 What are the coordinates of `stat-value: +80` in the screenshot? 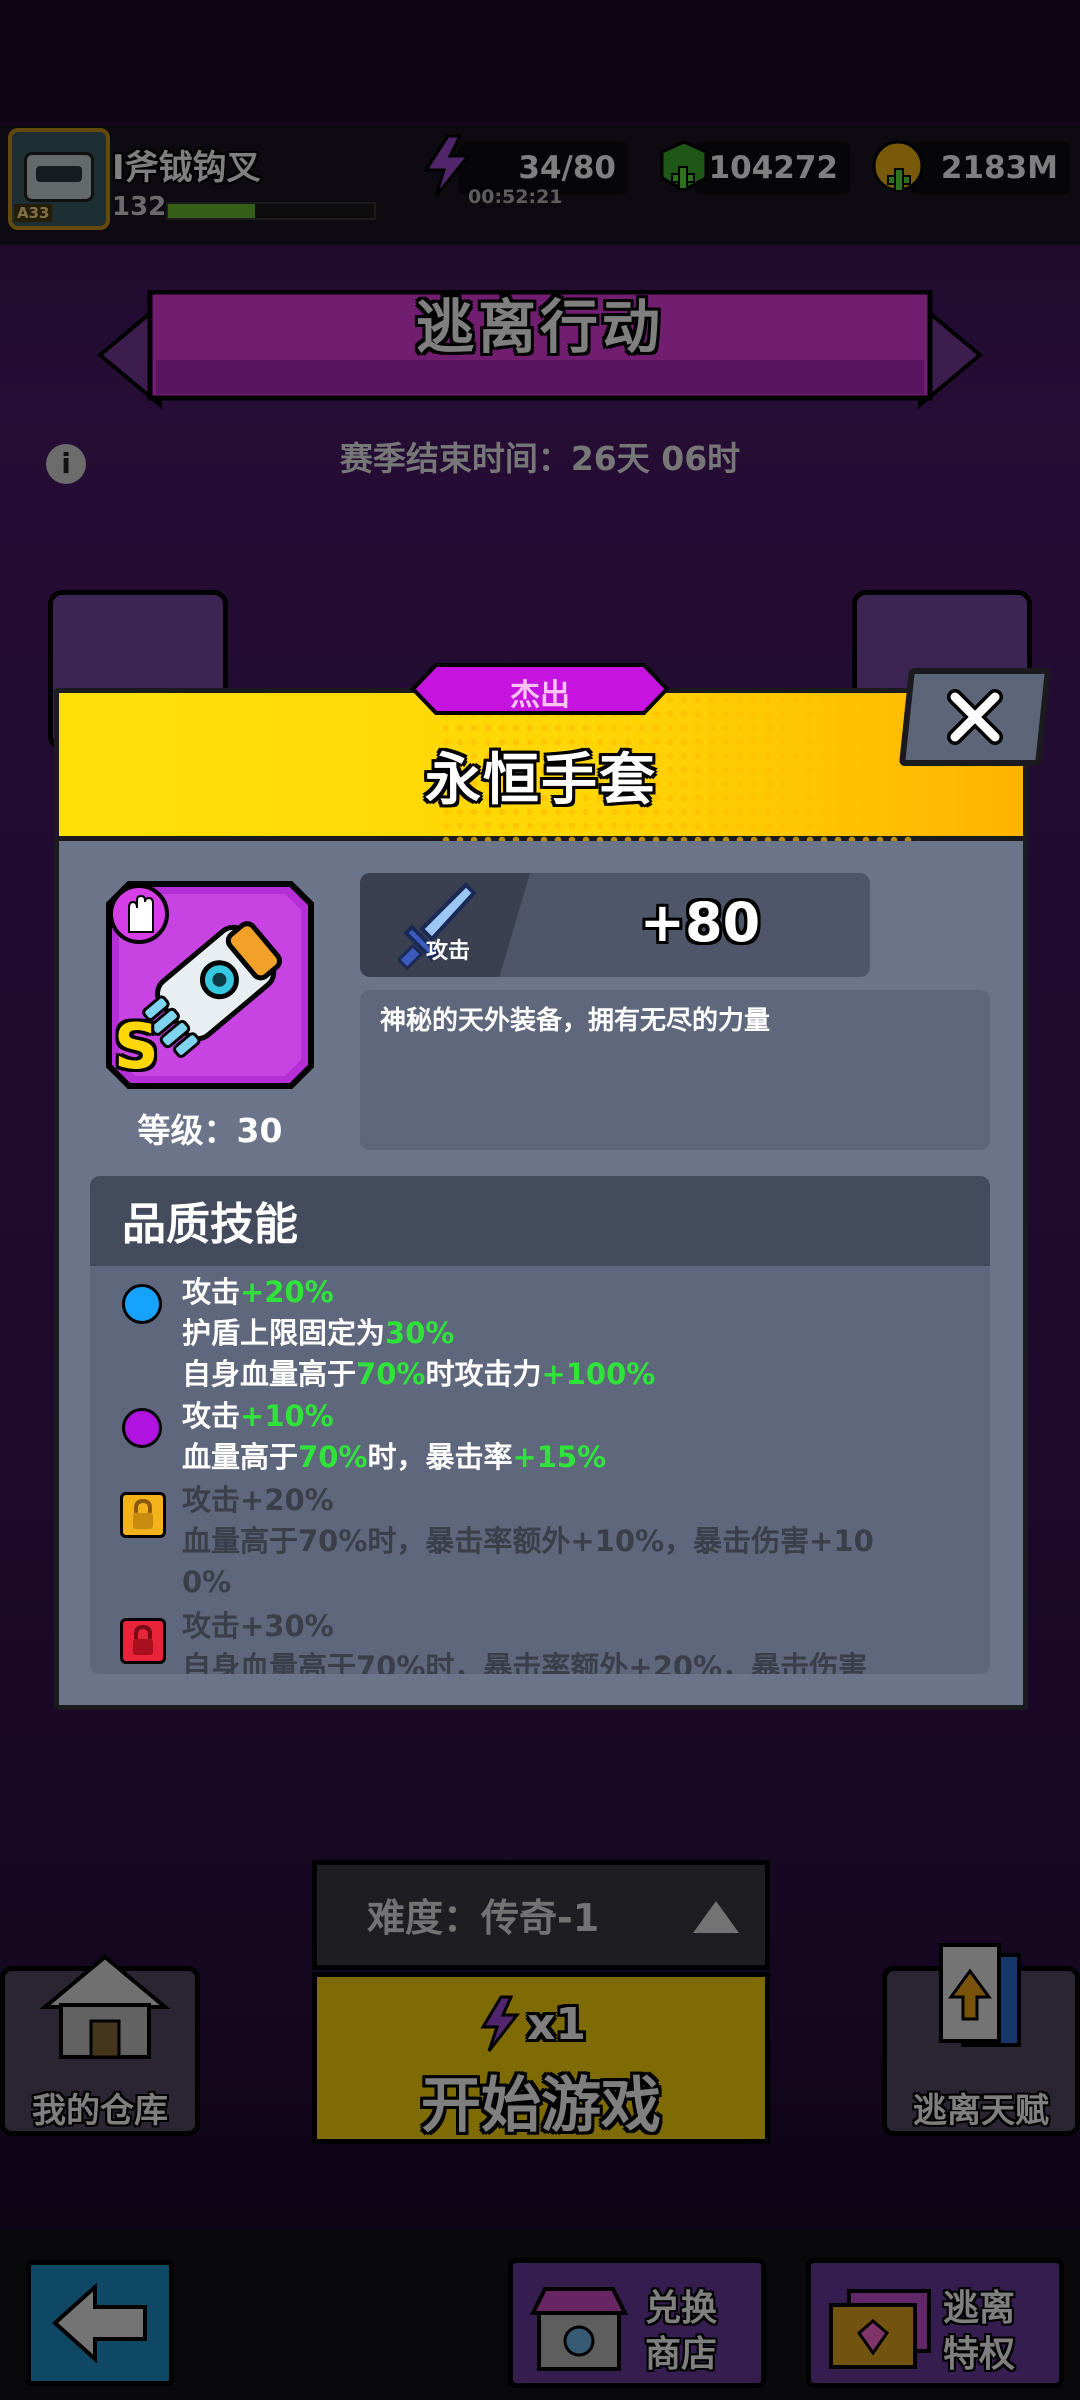 It's located at (700, 922).